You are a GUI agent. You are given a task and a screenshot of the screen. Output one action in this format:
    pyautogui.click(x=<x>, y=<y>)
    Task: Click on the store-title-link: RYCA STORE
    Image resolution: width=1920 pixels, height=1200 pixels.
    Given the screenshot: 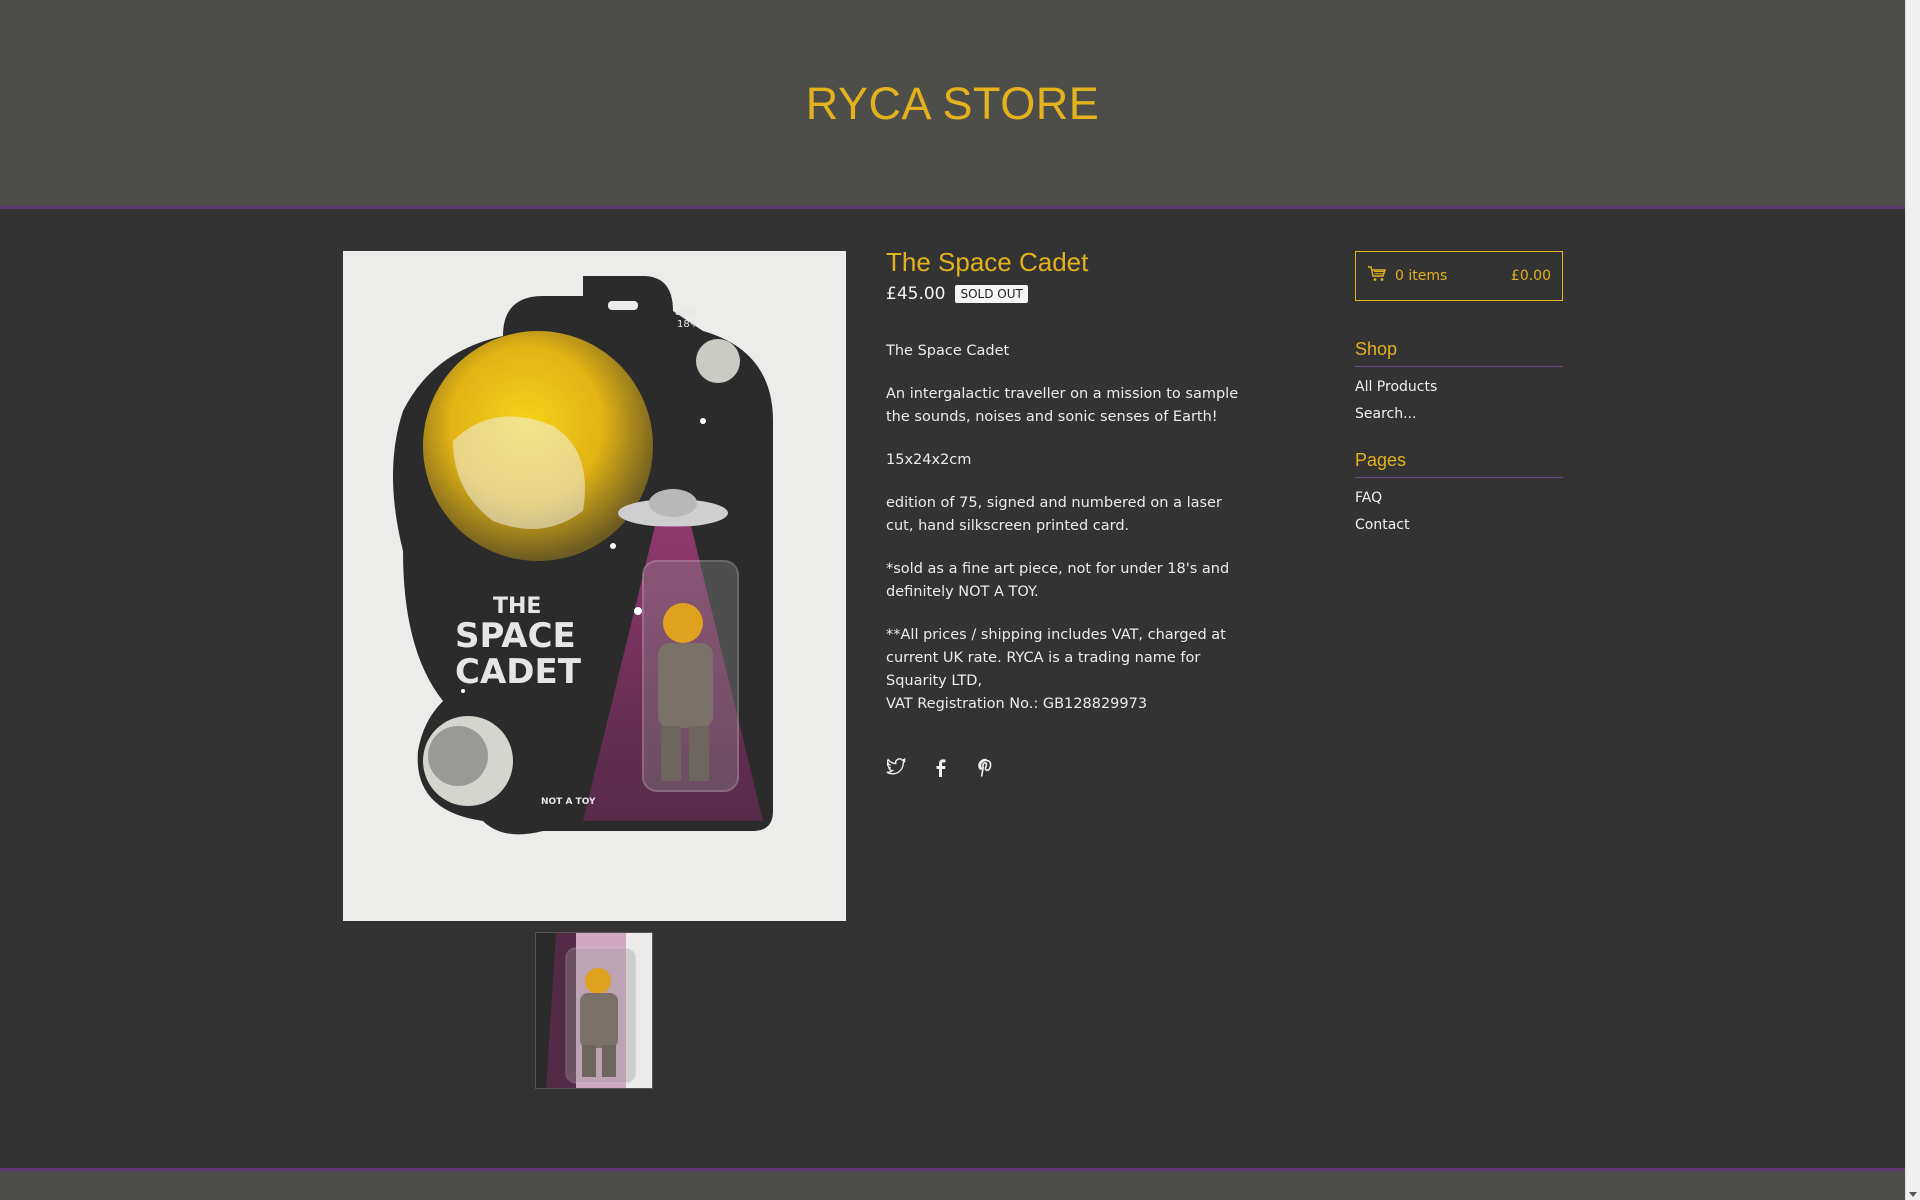 What is the action you would take?
    pyautogui.click(x=952, y=104)
    